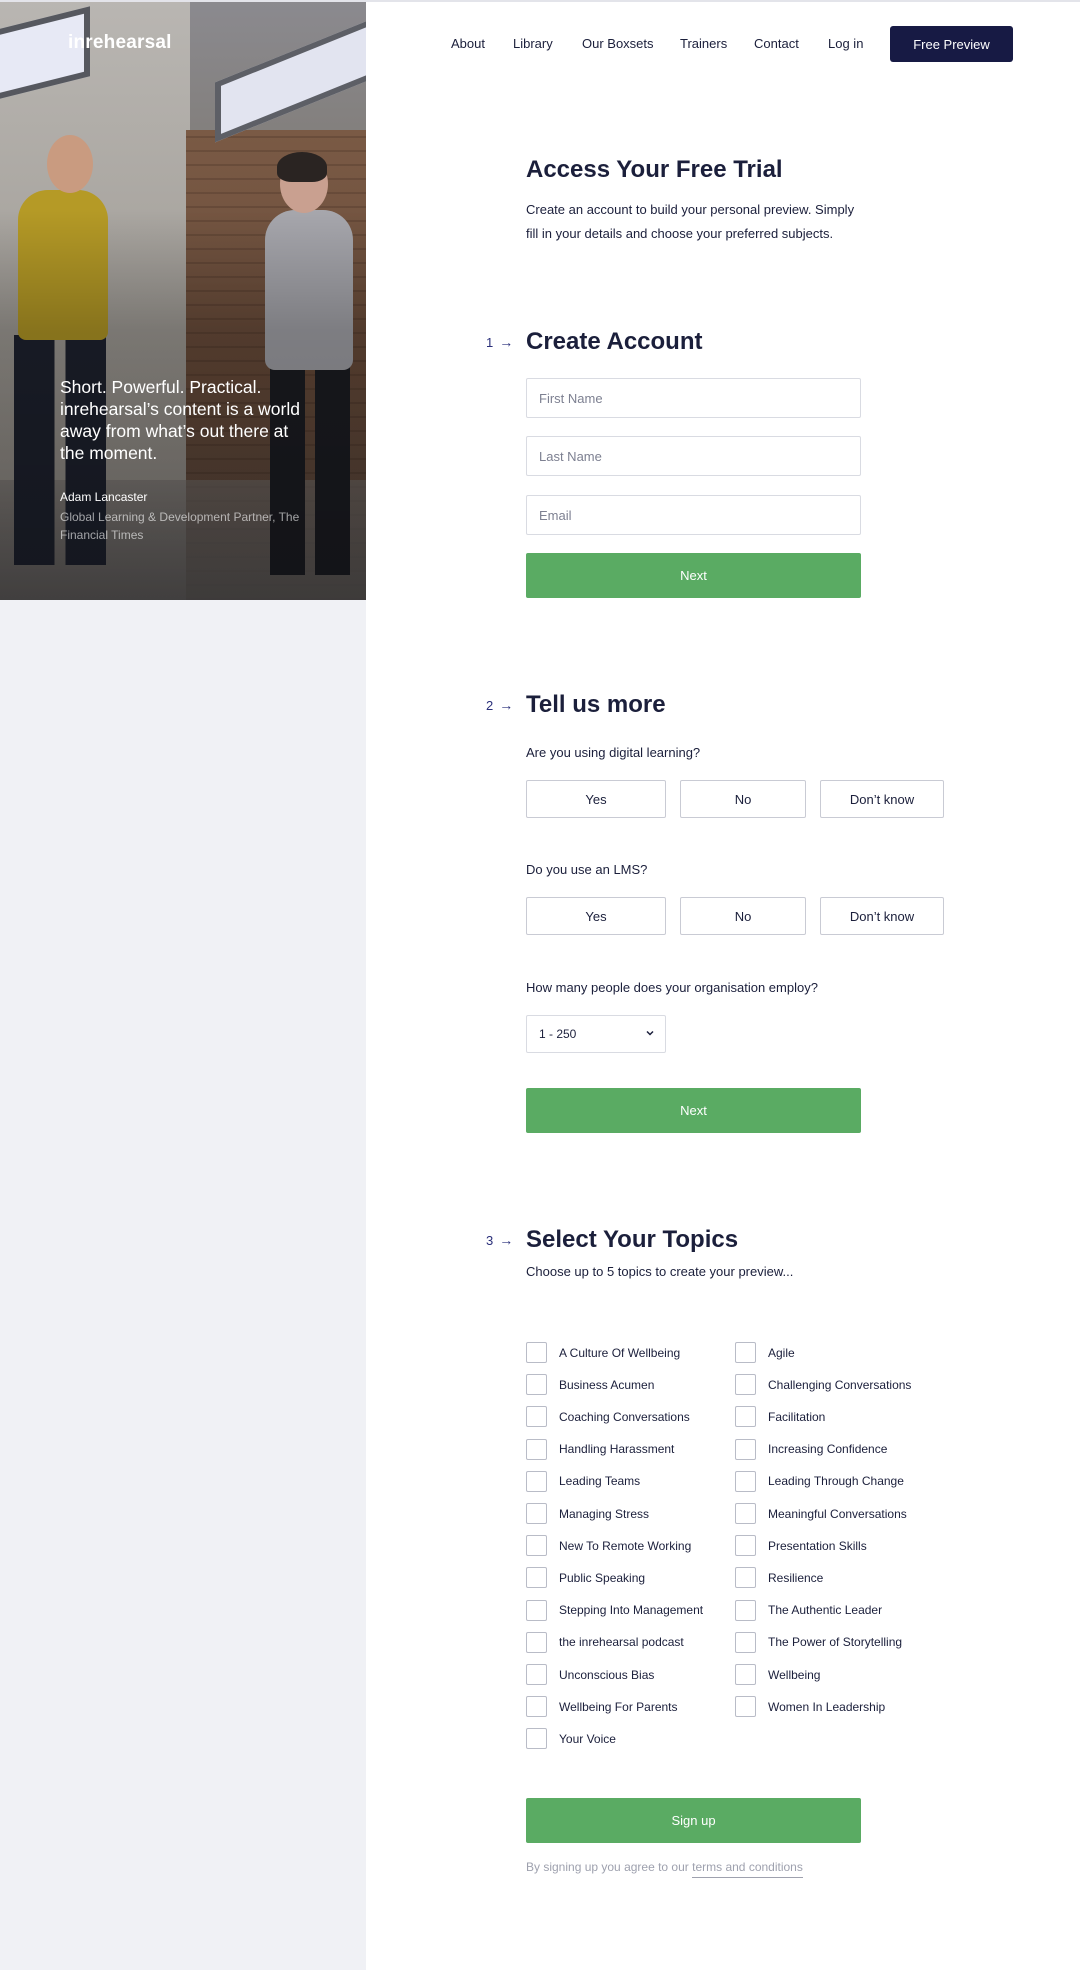 The height and width of the screenshot is (1970, 1080). What do you see at coordinates (490, 342) in the screenshot?
I see `step-number: 1` at bounding box center [490, 342].